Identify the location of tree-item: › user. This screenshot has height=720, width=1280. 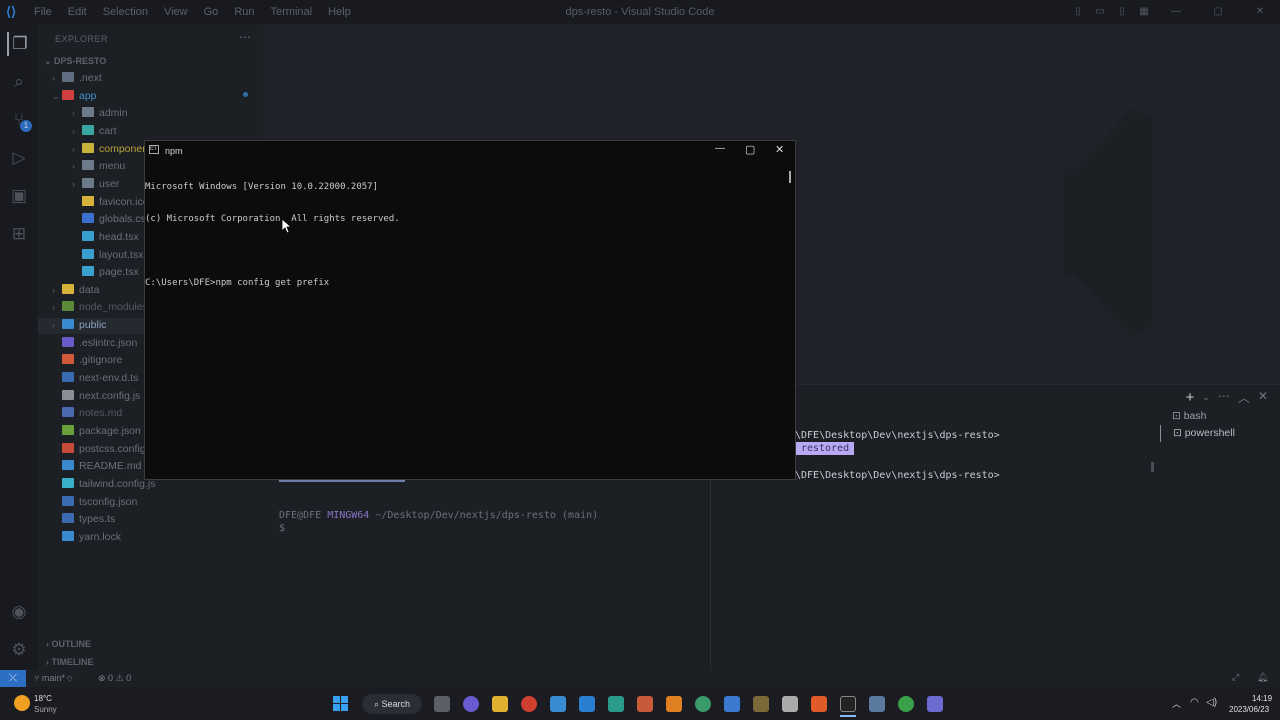
(95, 184).